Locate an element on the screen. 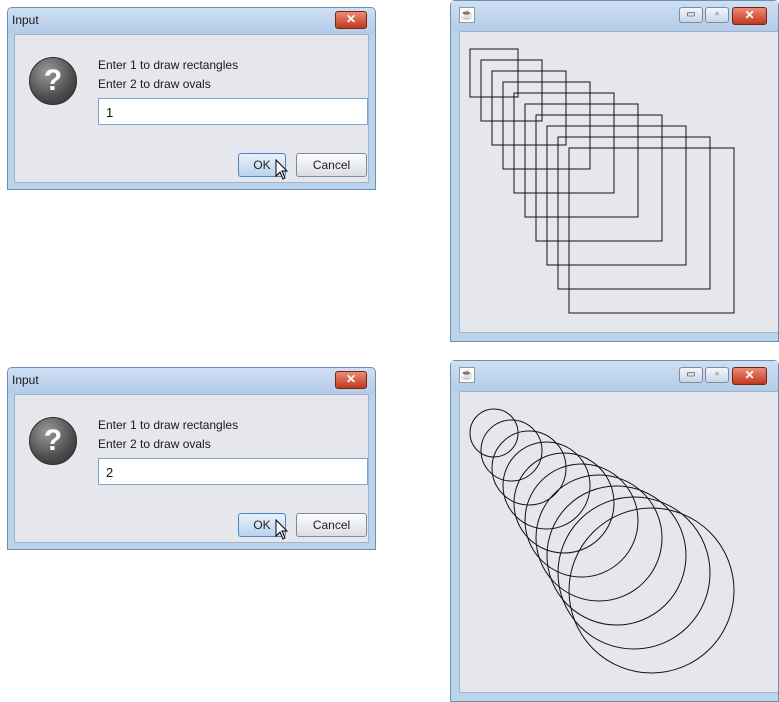  input-field: 2 is located at coordinates (233, 471).